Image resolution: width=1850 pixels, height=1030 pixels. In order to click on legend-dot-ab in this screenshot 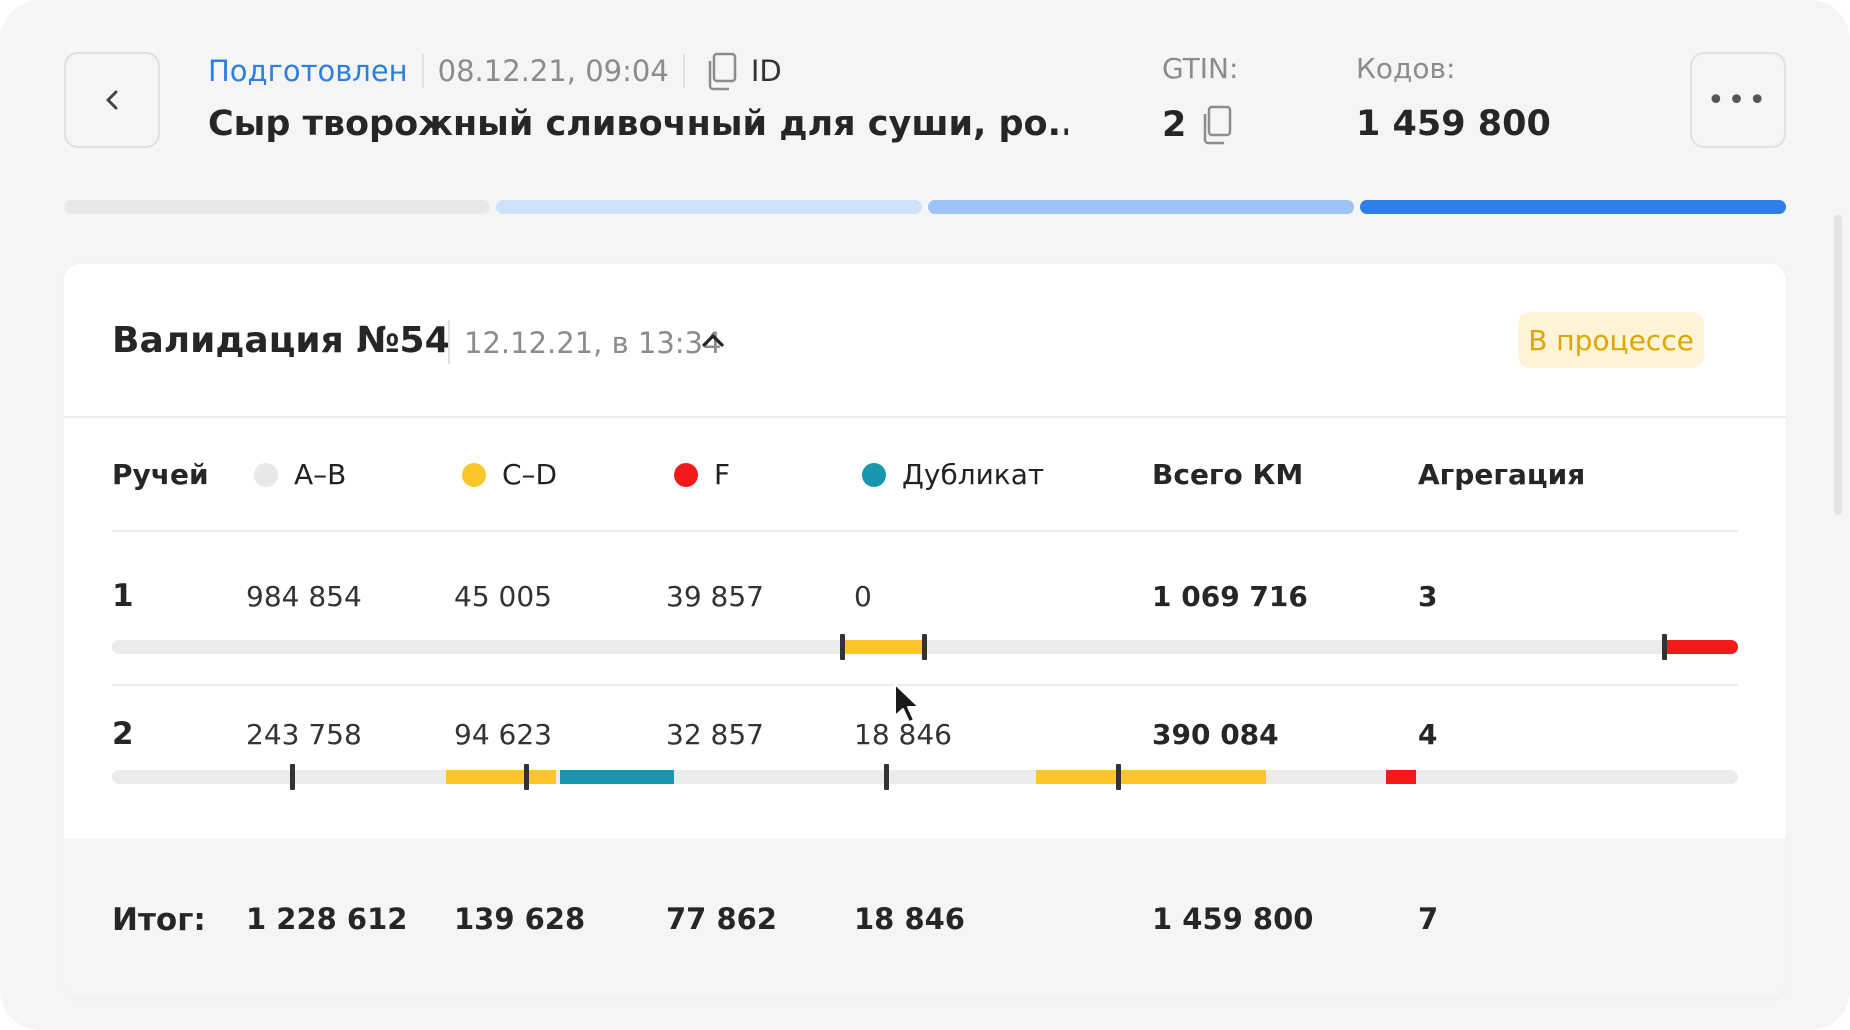, I will do `click(266, 474)`.